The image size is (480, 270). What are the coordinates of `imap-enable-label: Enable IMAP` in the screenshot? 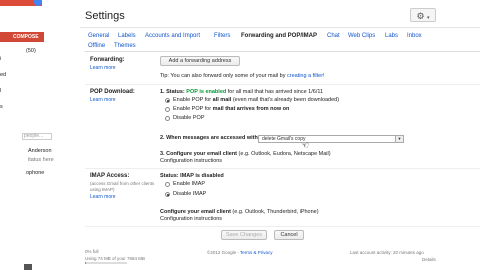 It's located at (189, 184).